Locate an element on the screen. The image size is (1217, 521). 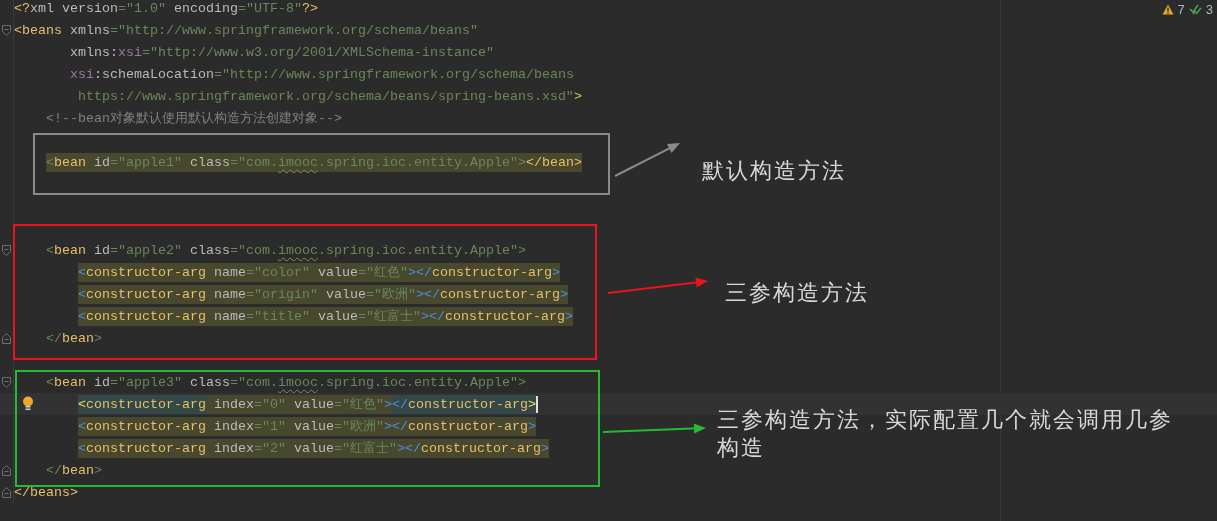
code-line: <?xml version="1.0" encoding="UTF-8"?> is located at coordinates (166, 9).